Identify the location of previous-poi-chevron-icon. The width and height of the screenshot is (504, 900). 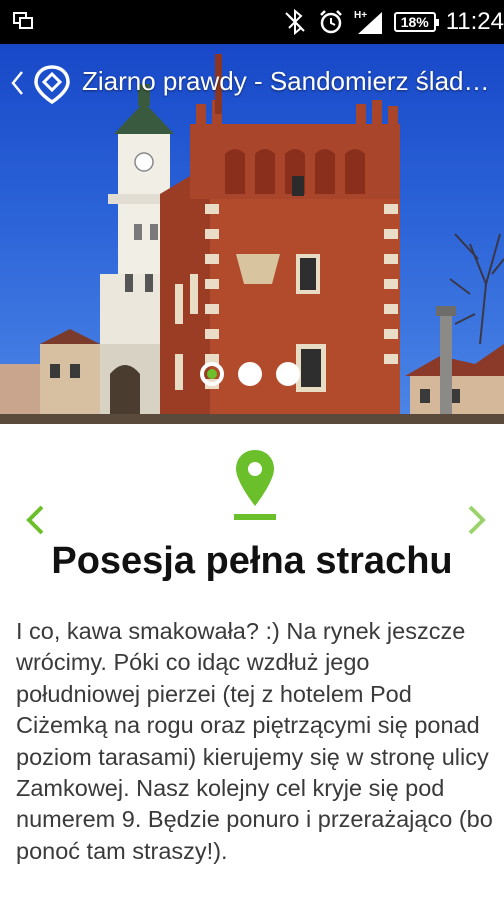
(35, 520).